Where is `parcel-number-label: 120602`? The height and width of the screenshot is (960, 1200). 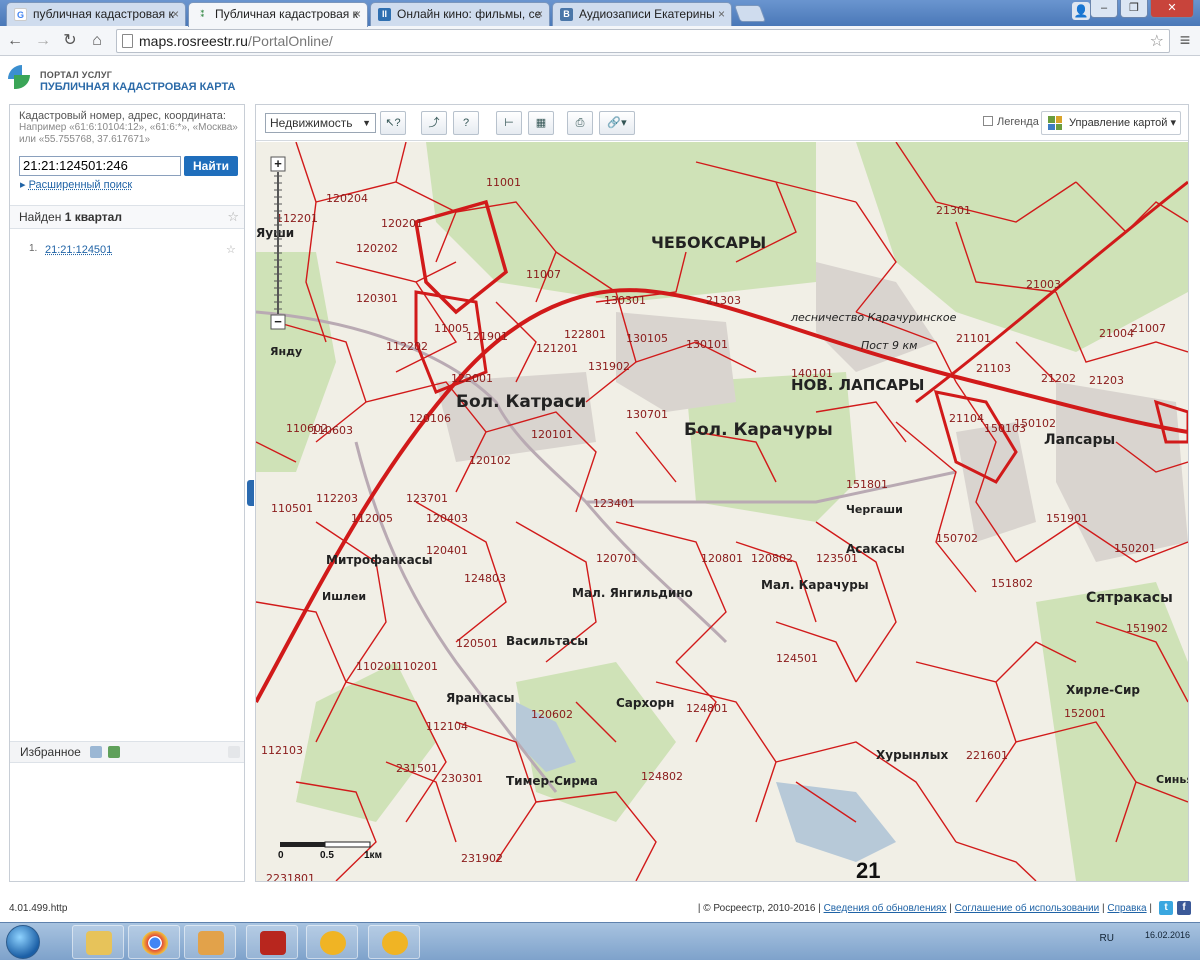 parcel-number-label: 120602 is located at coordinates (552, 714).